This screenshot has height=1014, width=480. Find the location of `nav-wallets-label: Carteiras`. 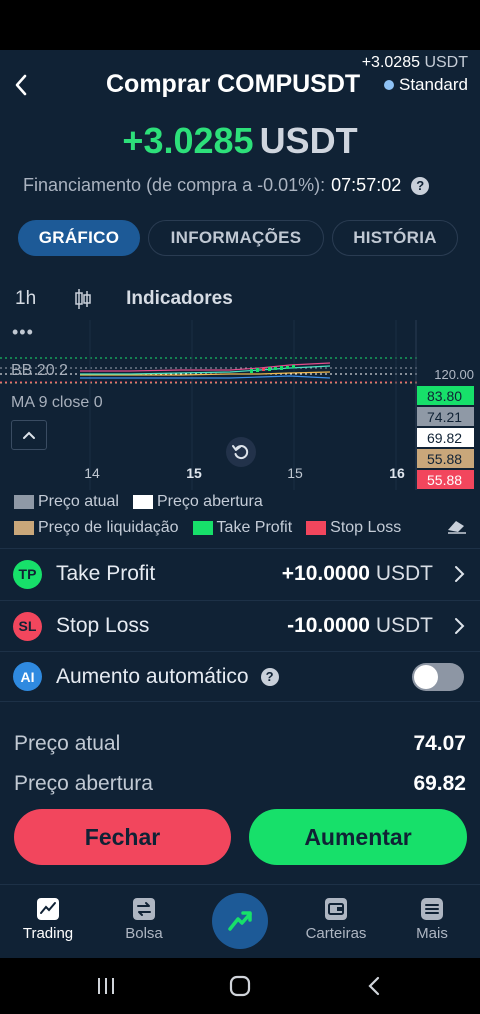

nav-wallets-label: Carteiras is located at coordinates (336, 933).